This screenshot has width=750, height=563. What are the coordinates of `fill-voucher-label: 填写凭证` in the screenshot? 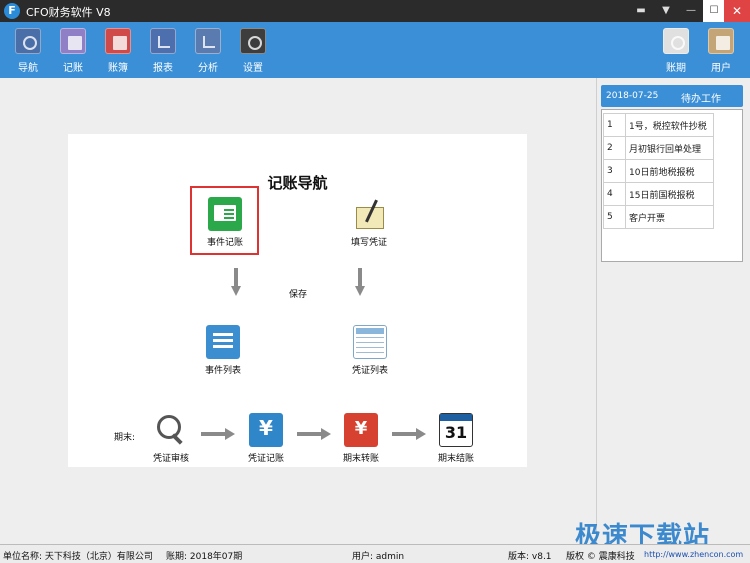 It's located at (368, 243).